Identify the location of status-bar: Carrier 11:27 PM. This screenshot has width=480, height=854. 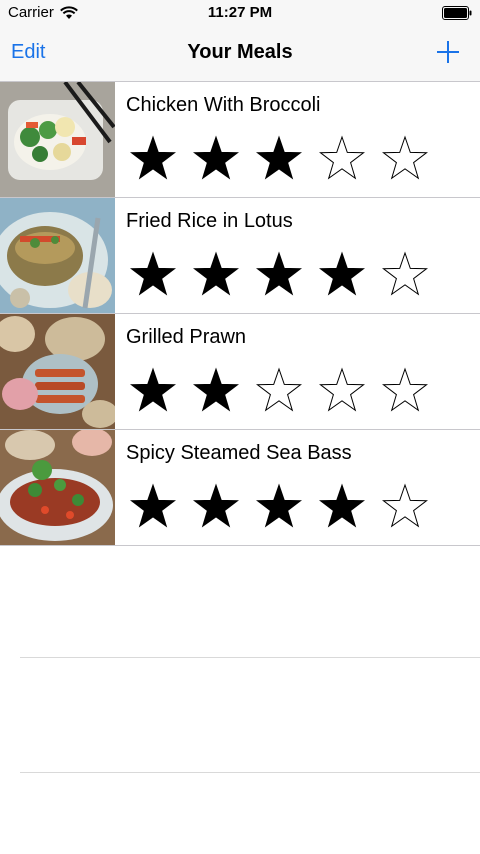
(240, 13).